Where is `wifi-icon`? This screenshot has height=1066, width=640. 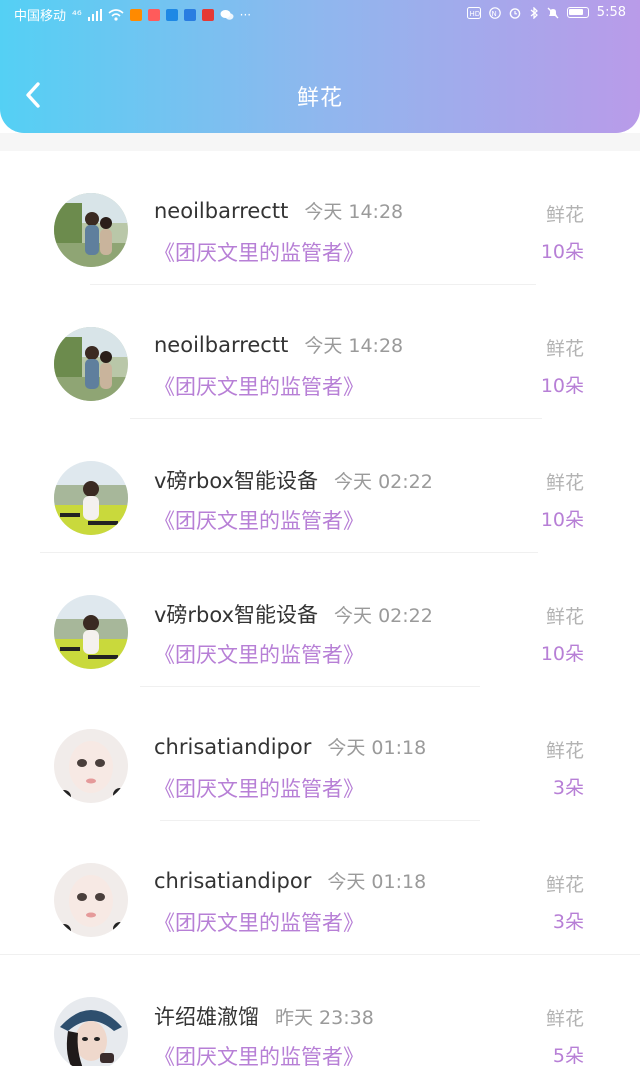 wifi-icon is located at coordinates (116, 14).